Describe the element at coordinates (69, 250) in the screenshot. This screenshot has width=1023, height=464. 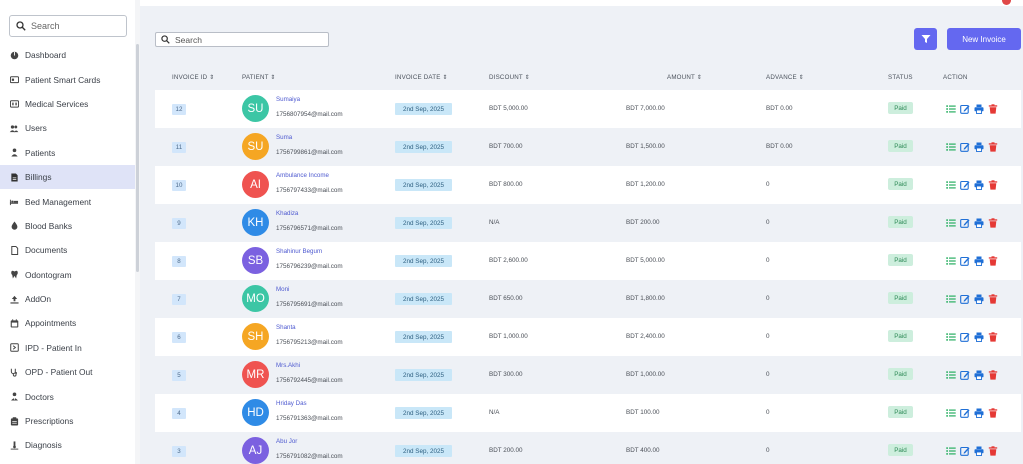
I see `sidebar-item-documents: Documents` at that location.